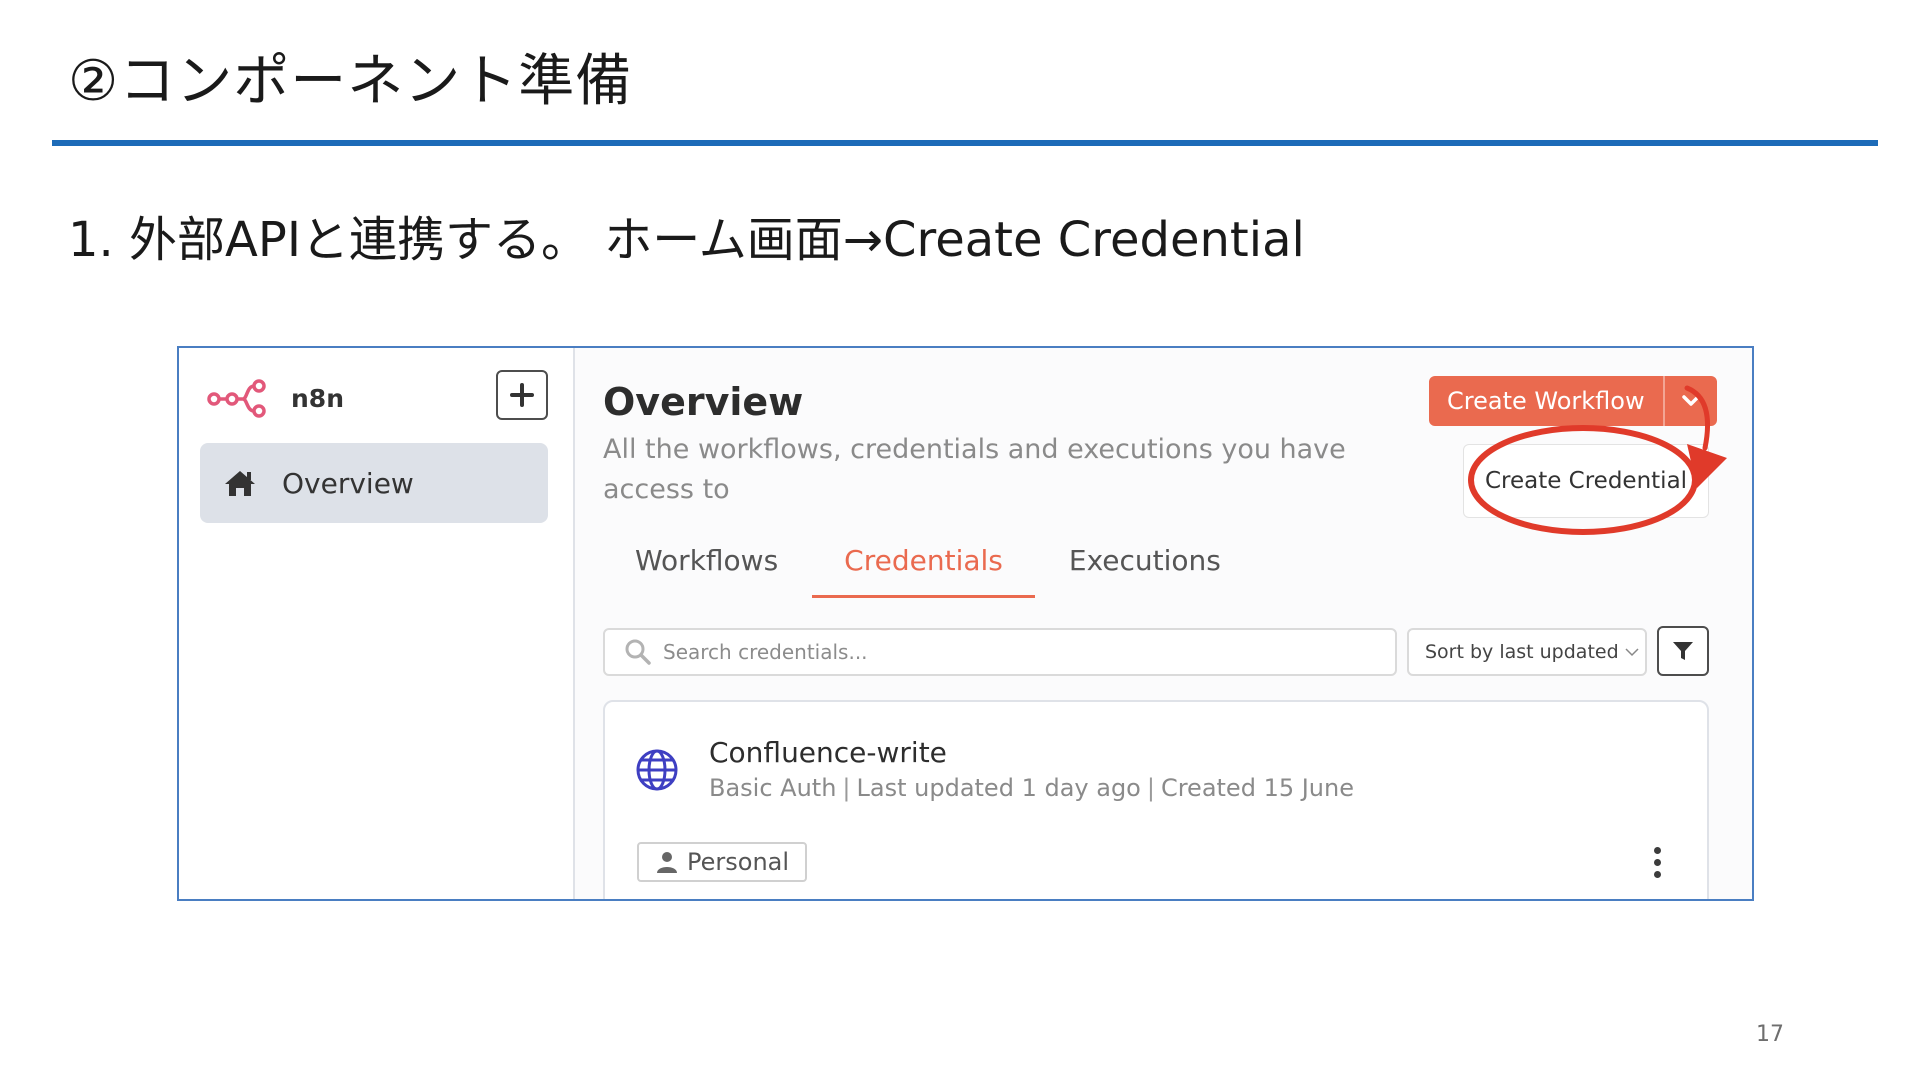  What do you see at coordinates (275, 398) in the screenshot?
I see `brand: n8n` at bounding box center [275, 398].